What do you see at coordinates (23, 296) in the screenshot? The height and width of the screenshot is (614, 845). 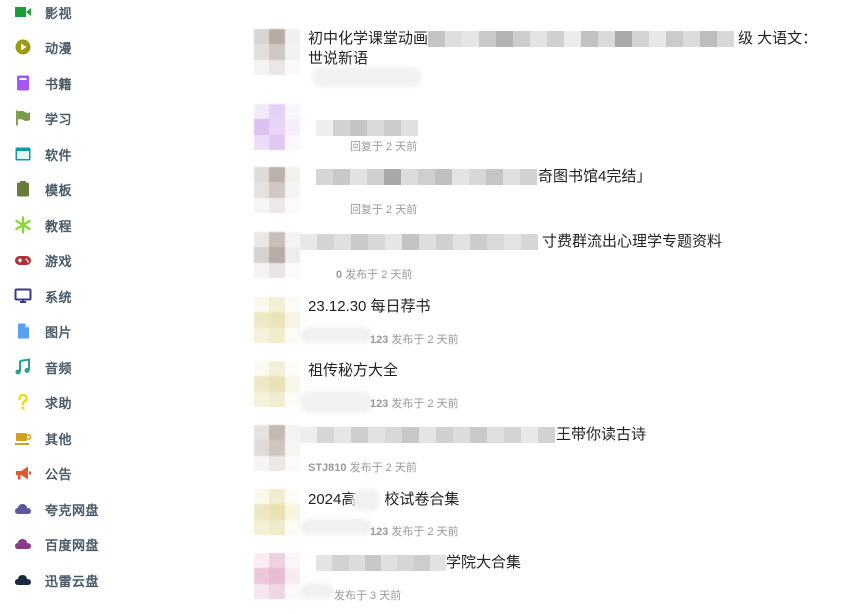 I see `monitor-icon` at bounding box center [23, 296].